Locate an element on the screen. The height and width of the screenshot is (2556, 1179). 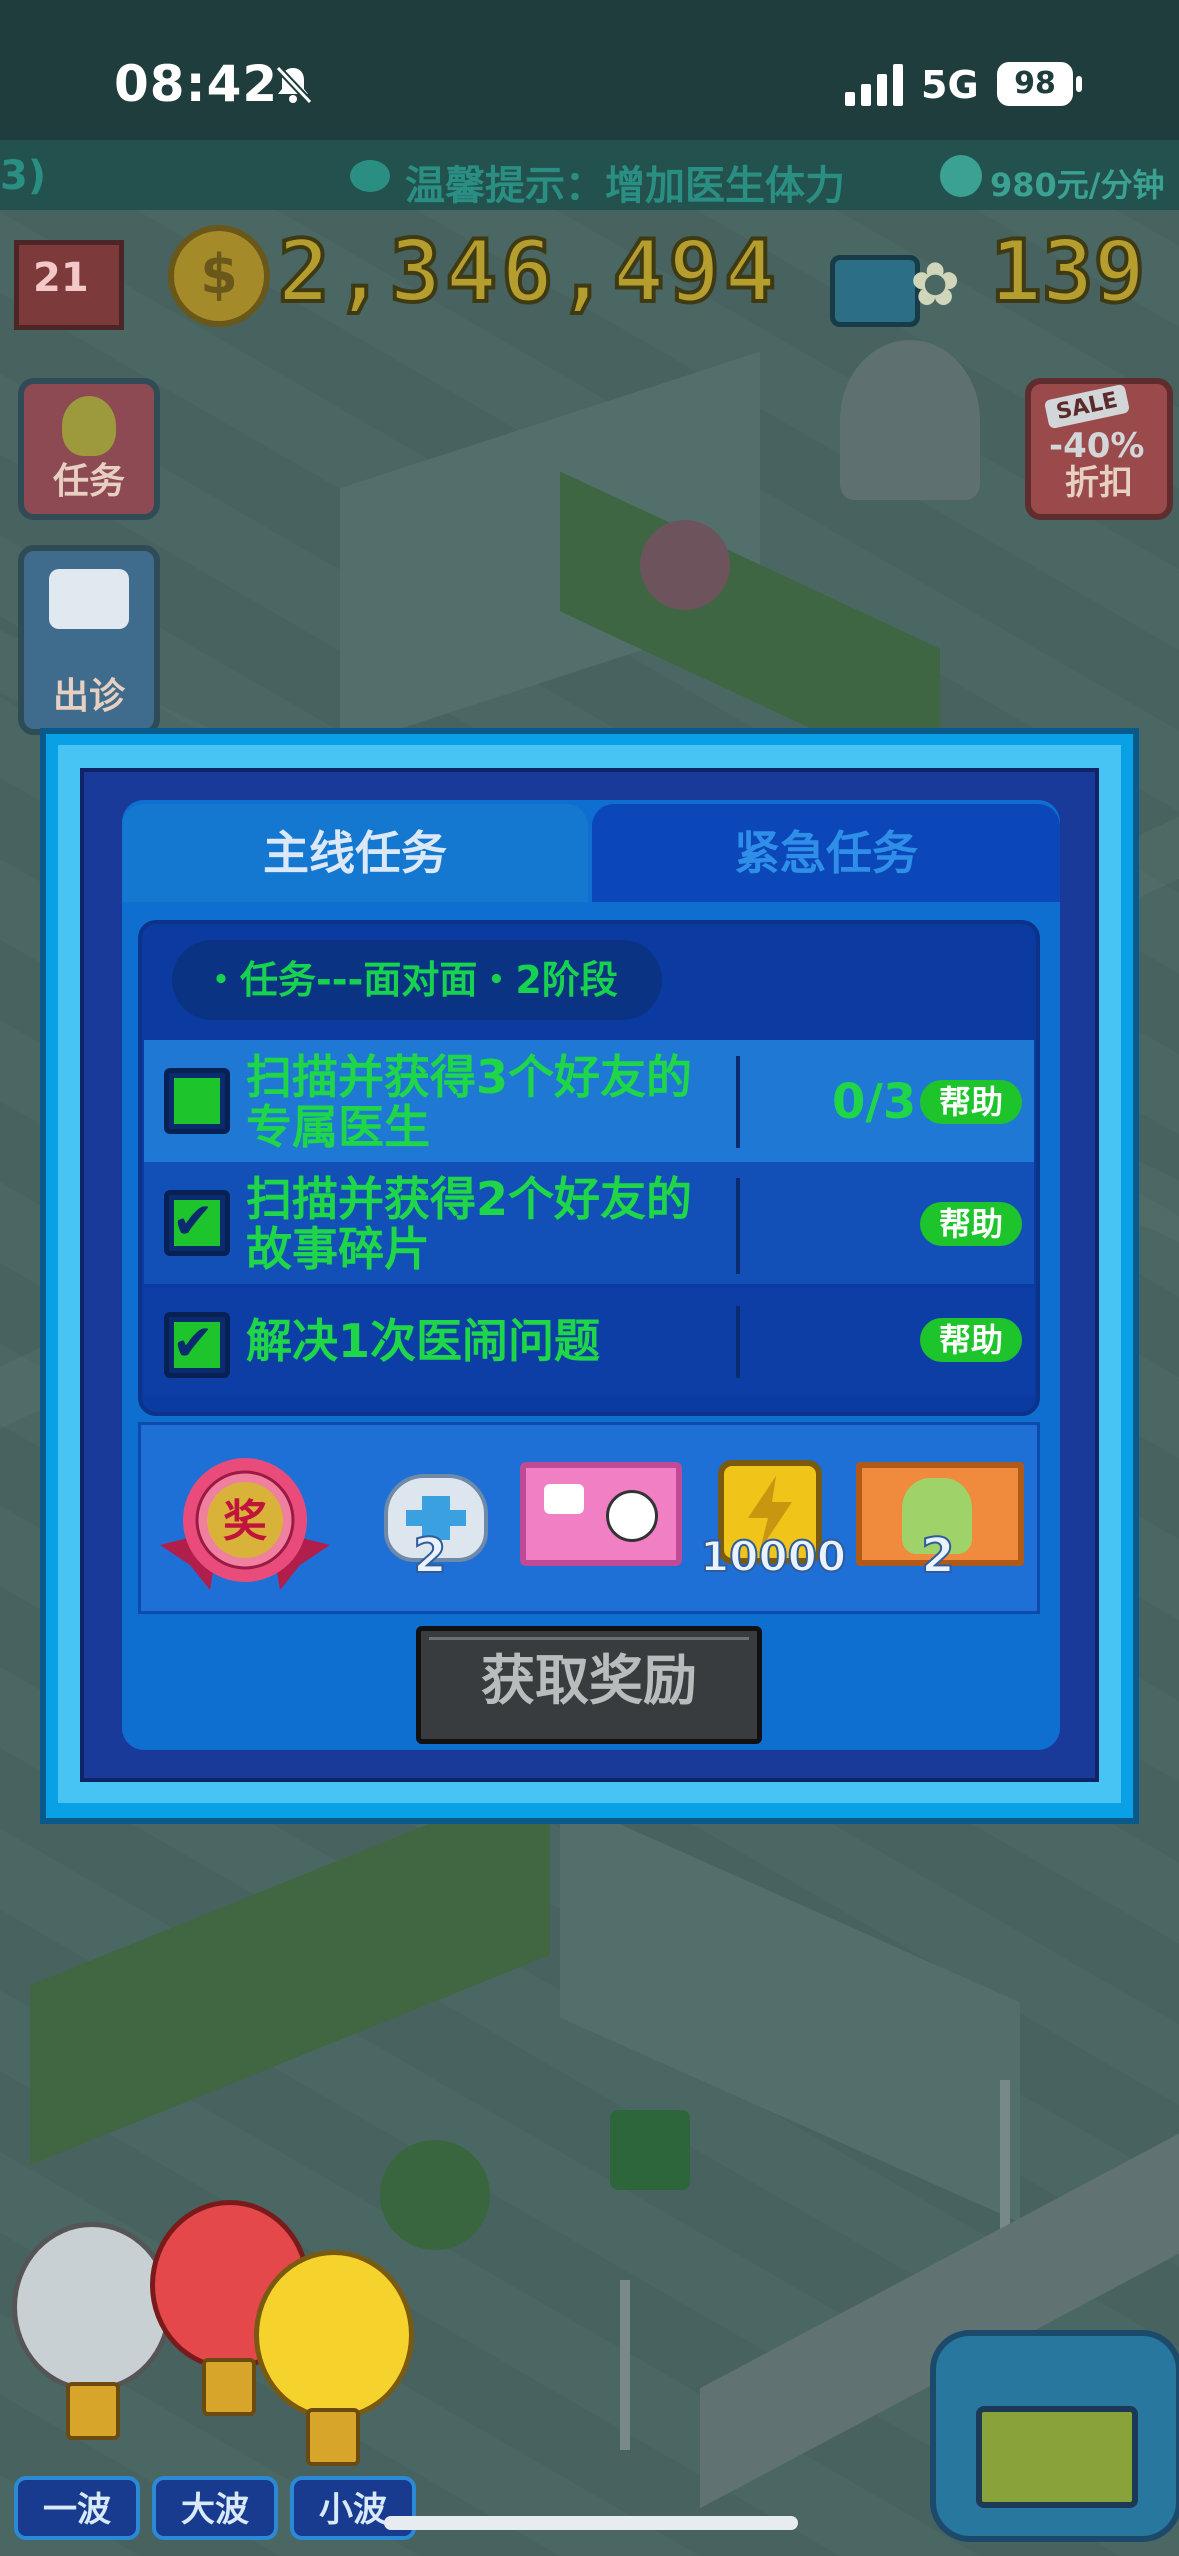
cat-battery-icon is located at coordinates (1054, 2436).